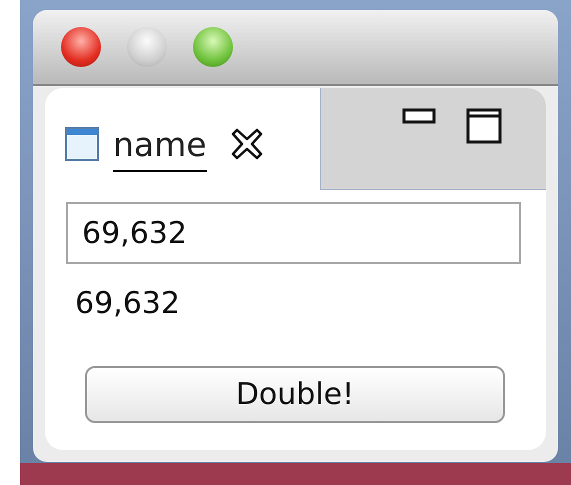 This screenshot has height=485, width=571. What do you see at coordinates (128, 304) in the screenshot?
I see `result-label: 69,632` at bounding box center [128, 304].